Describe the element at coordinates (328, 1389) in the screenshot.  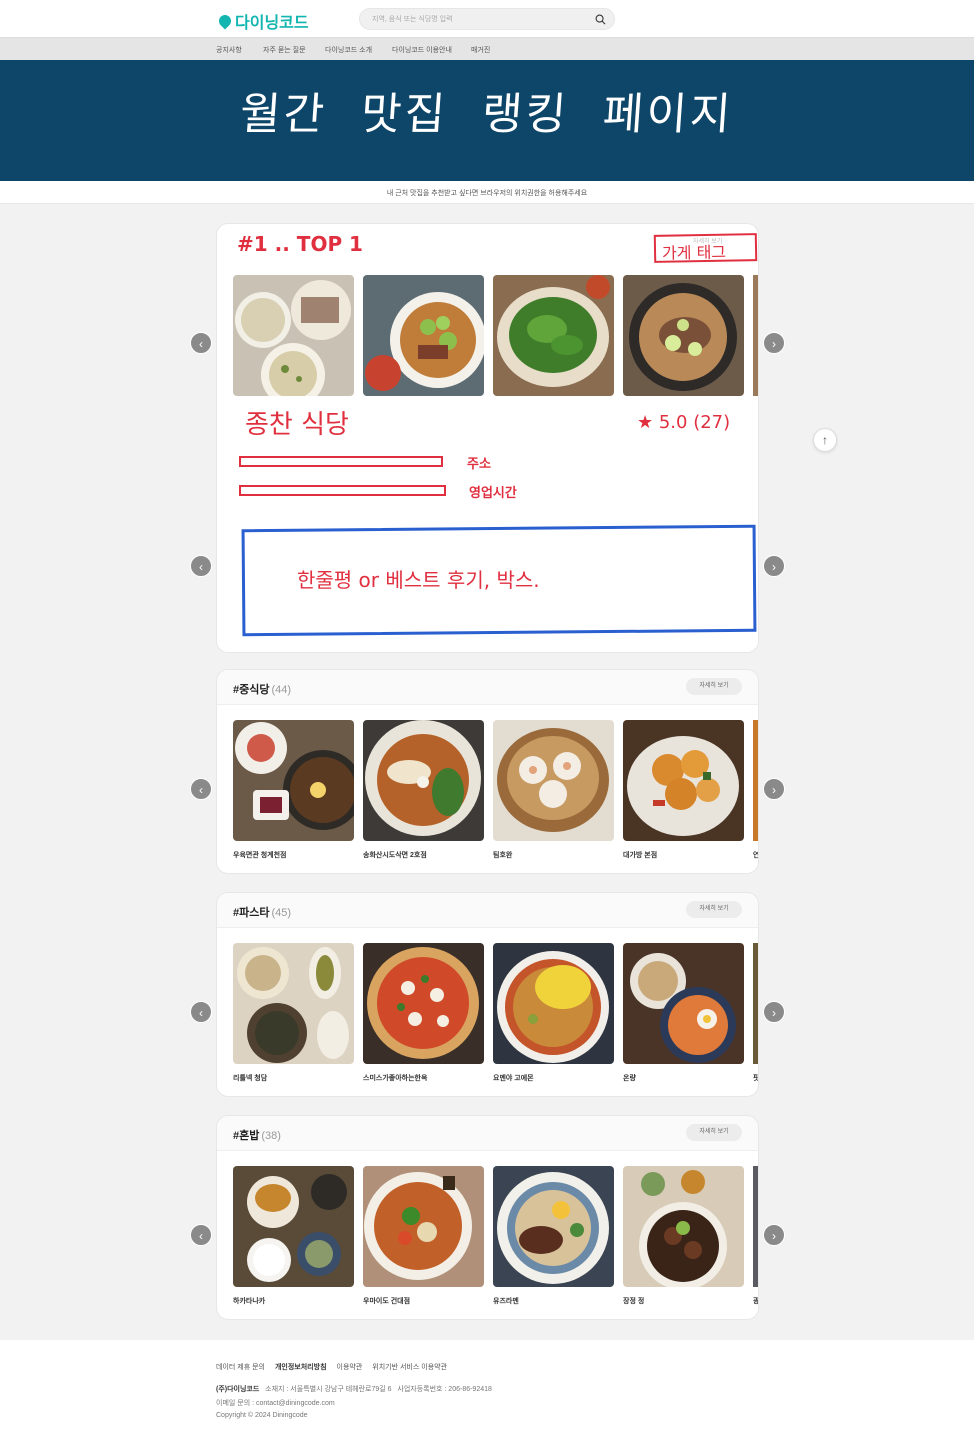
I see `footer-address: 소재지 : 서울특별시 강남구 테헤란로79길 6` at that location.